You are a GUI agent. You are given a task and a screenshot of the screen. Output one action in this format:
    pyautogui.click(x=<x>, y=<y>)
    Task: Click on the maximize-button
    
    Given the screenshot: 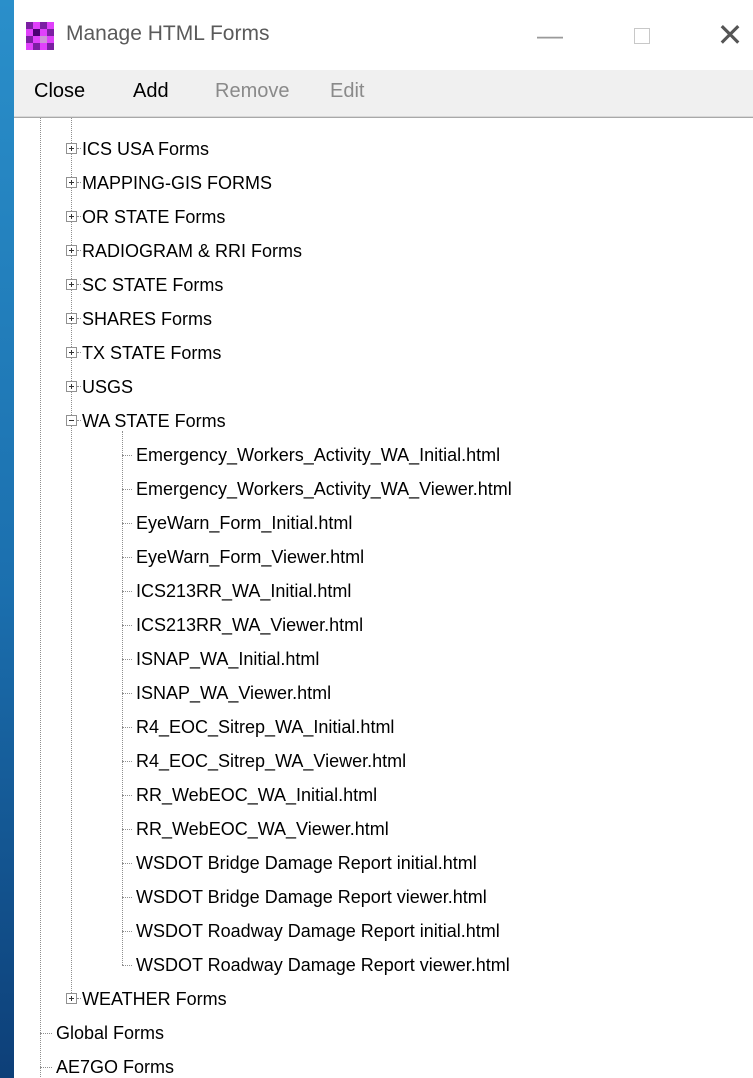 What is the action you would take?
    pyautogui.click(x=642, y=35)
    